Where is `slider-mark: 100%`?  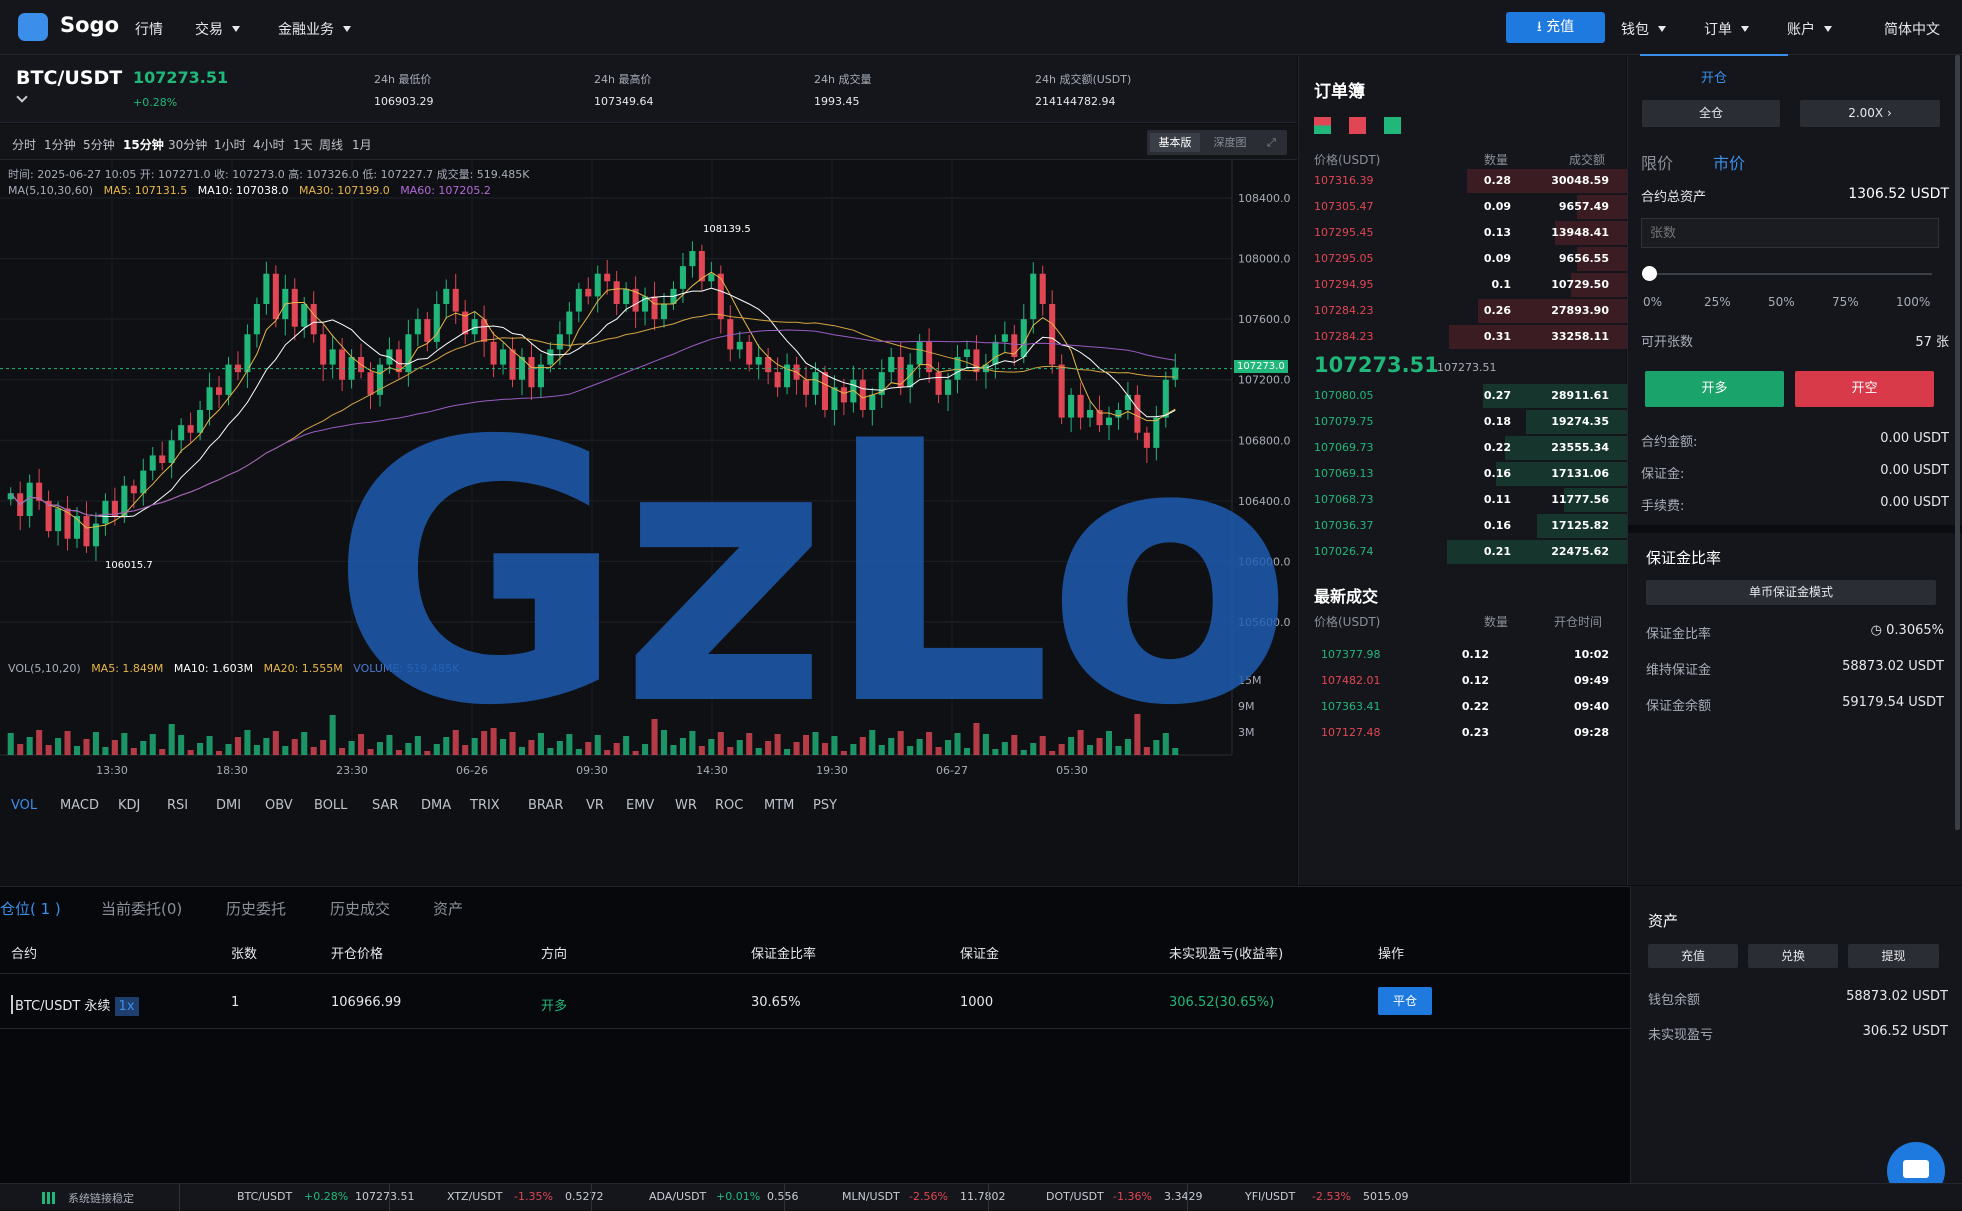
slider-mark: 100% is located at coordinates (1913, 302).